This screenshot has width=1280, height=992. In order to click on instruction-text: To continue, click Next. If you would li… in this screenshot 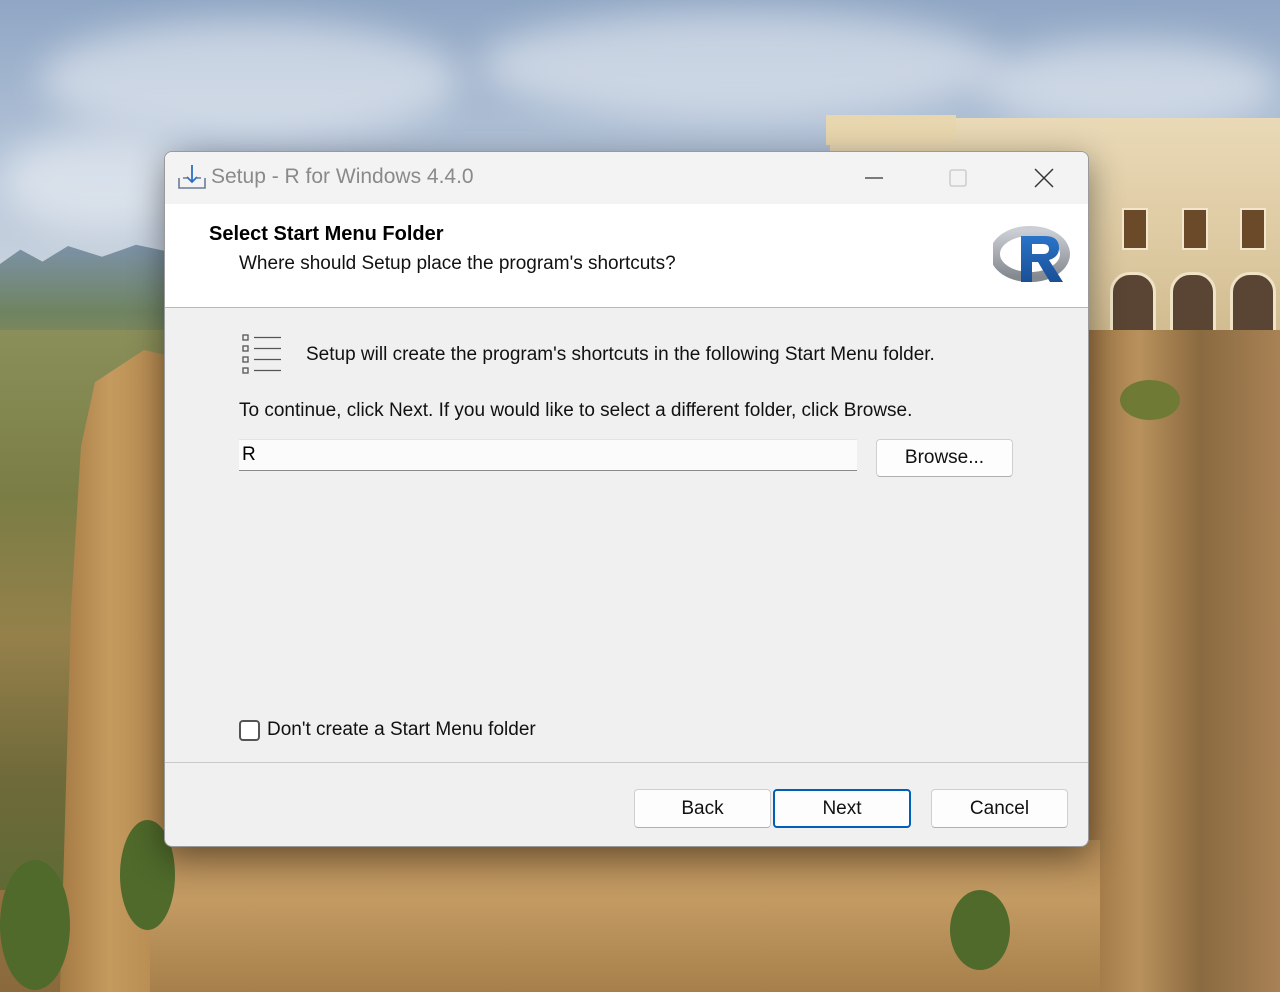, I will do `click(576, 410)`.